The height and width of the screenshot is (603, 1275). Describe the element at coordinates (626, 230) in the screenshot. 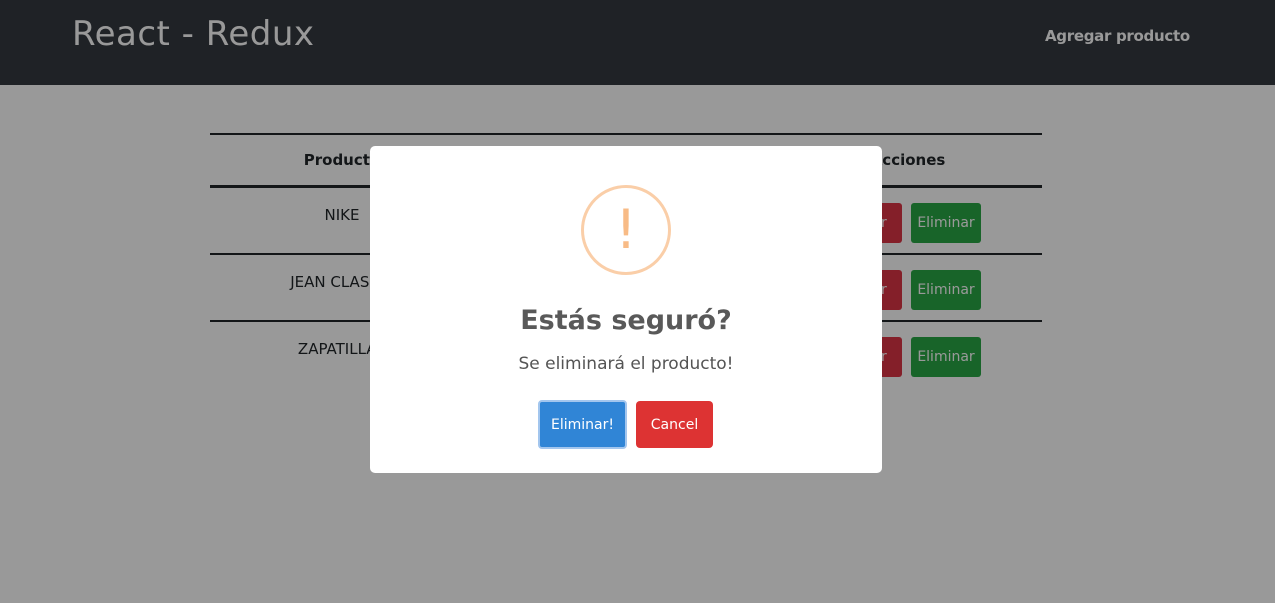

I see `warning-icon: !` at that location.